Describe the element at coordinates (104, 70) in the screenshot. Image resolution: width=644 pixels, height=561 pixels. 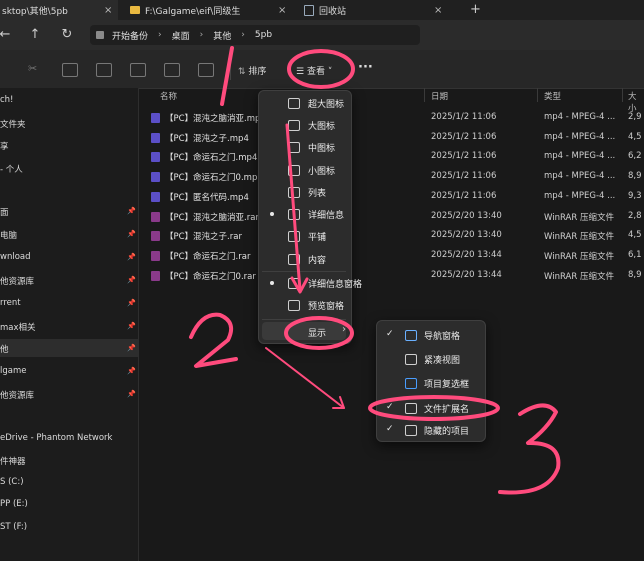
I see `paste-icon` at that location.